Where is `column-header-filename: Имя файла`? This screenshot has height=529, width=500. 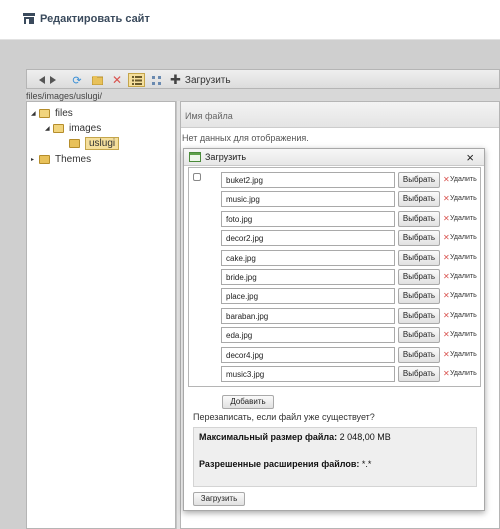
column-header-filename: Имя файла is located at coordinates (340, 115).